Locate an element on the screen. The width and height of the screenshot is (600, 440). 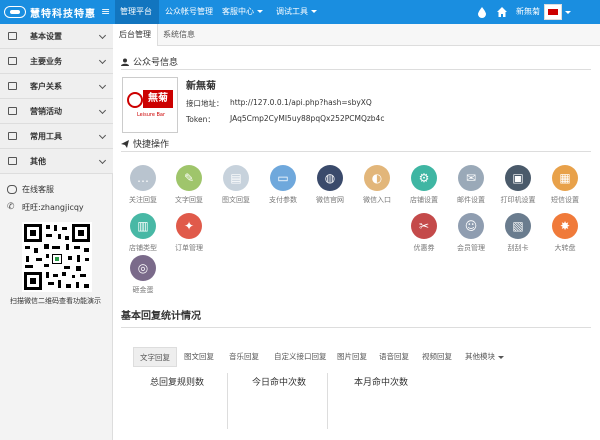
quick-op-egg: ◎ 砸金蛋 is located at coordinates (144, 278).